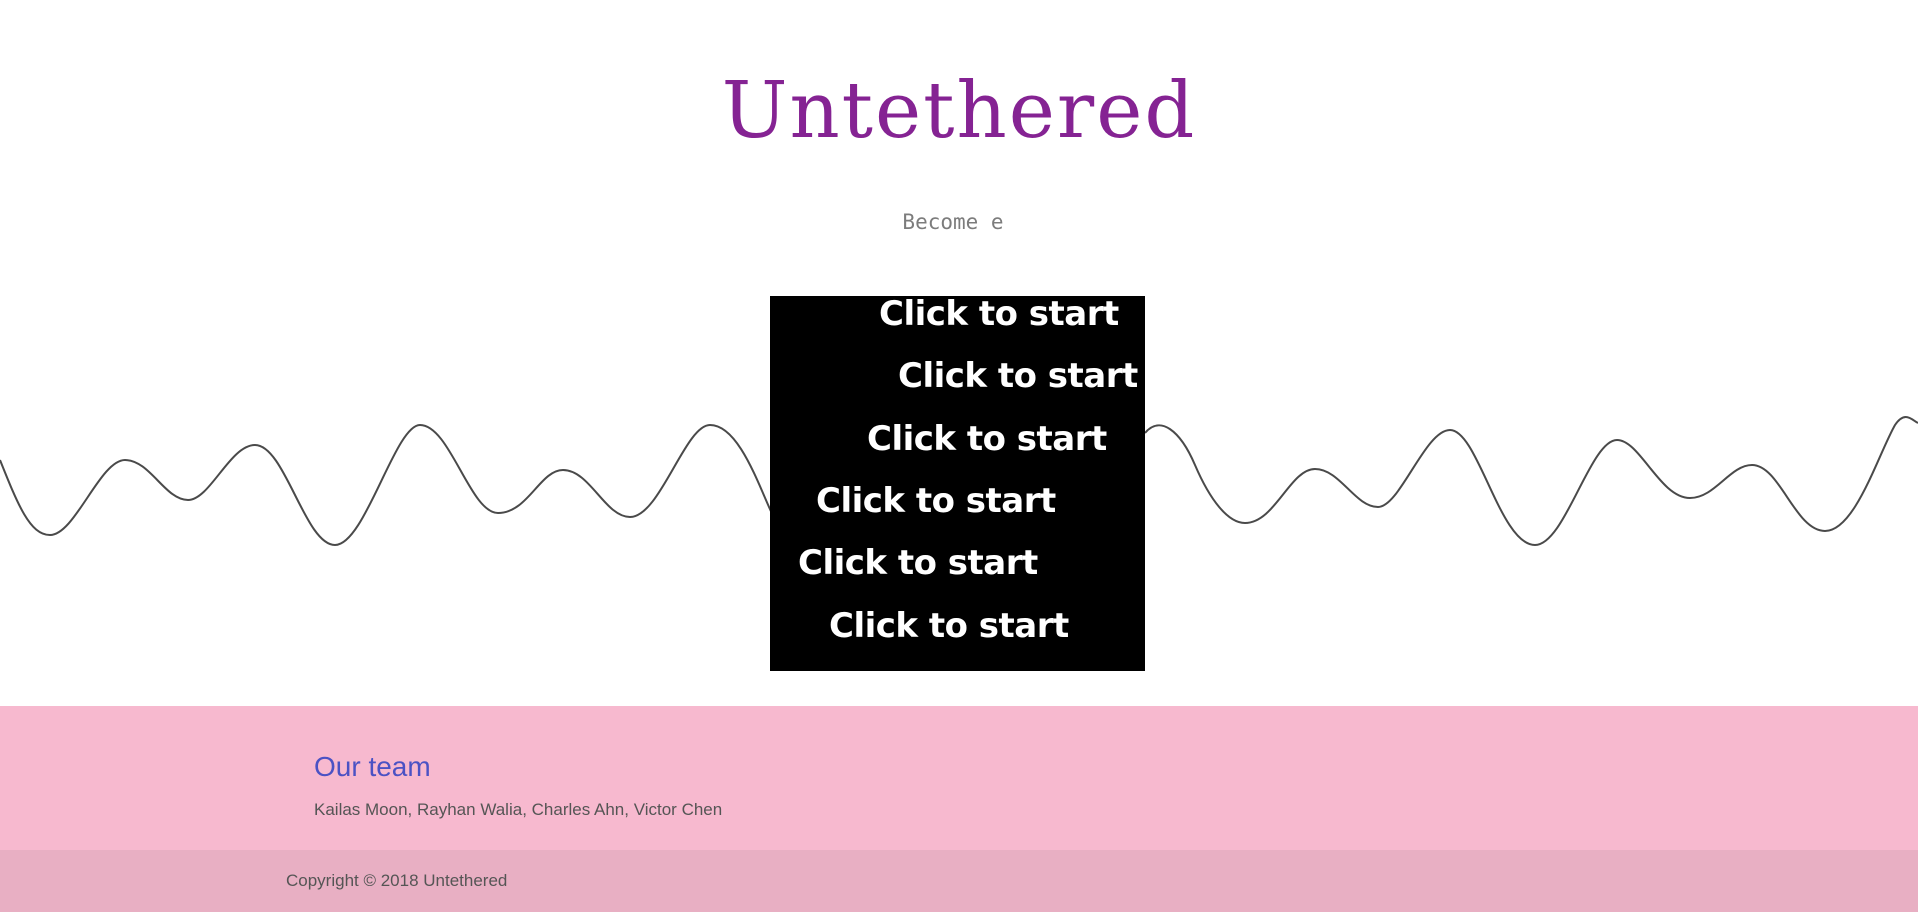 This screenshot has width=1918, height=912. What do you see at coordinates (388, 485) in the screenshot?
I see `wave-line` at bounding box center [388, 485].